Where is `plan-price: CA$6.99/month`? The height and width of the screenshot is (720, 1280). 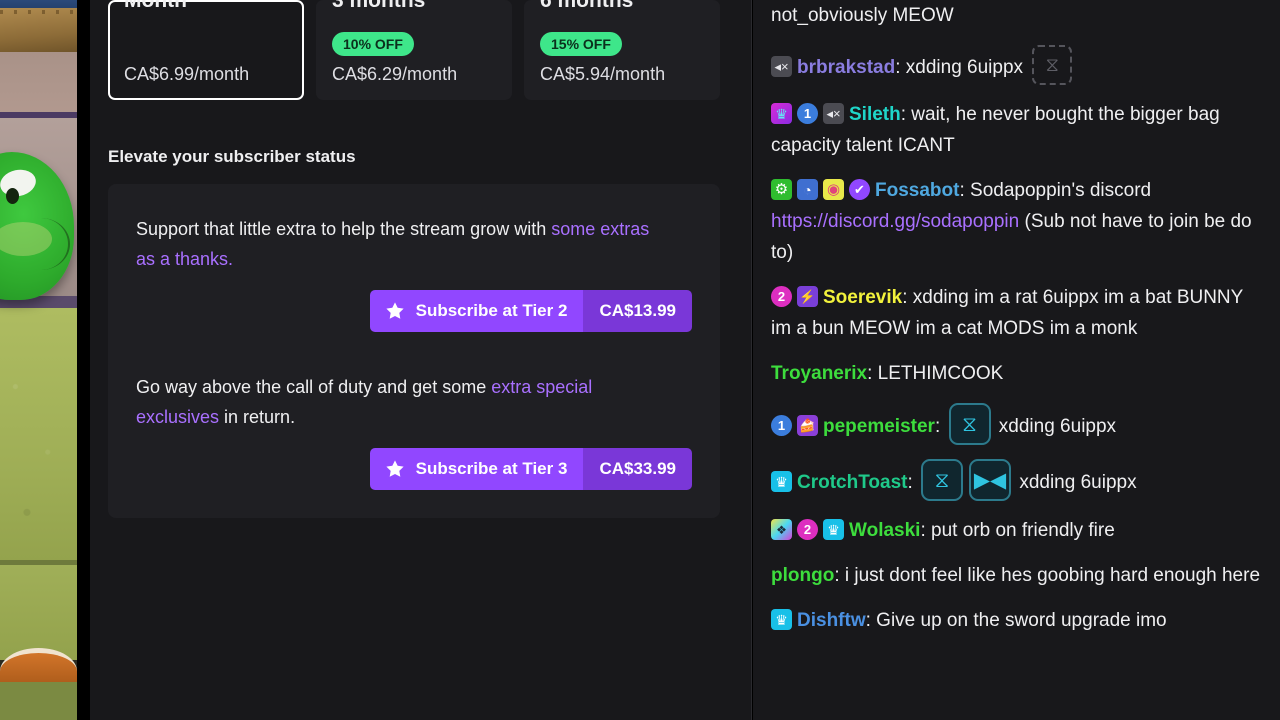
plan-price: CA$6.99/month is located at coordinates (187, 74).